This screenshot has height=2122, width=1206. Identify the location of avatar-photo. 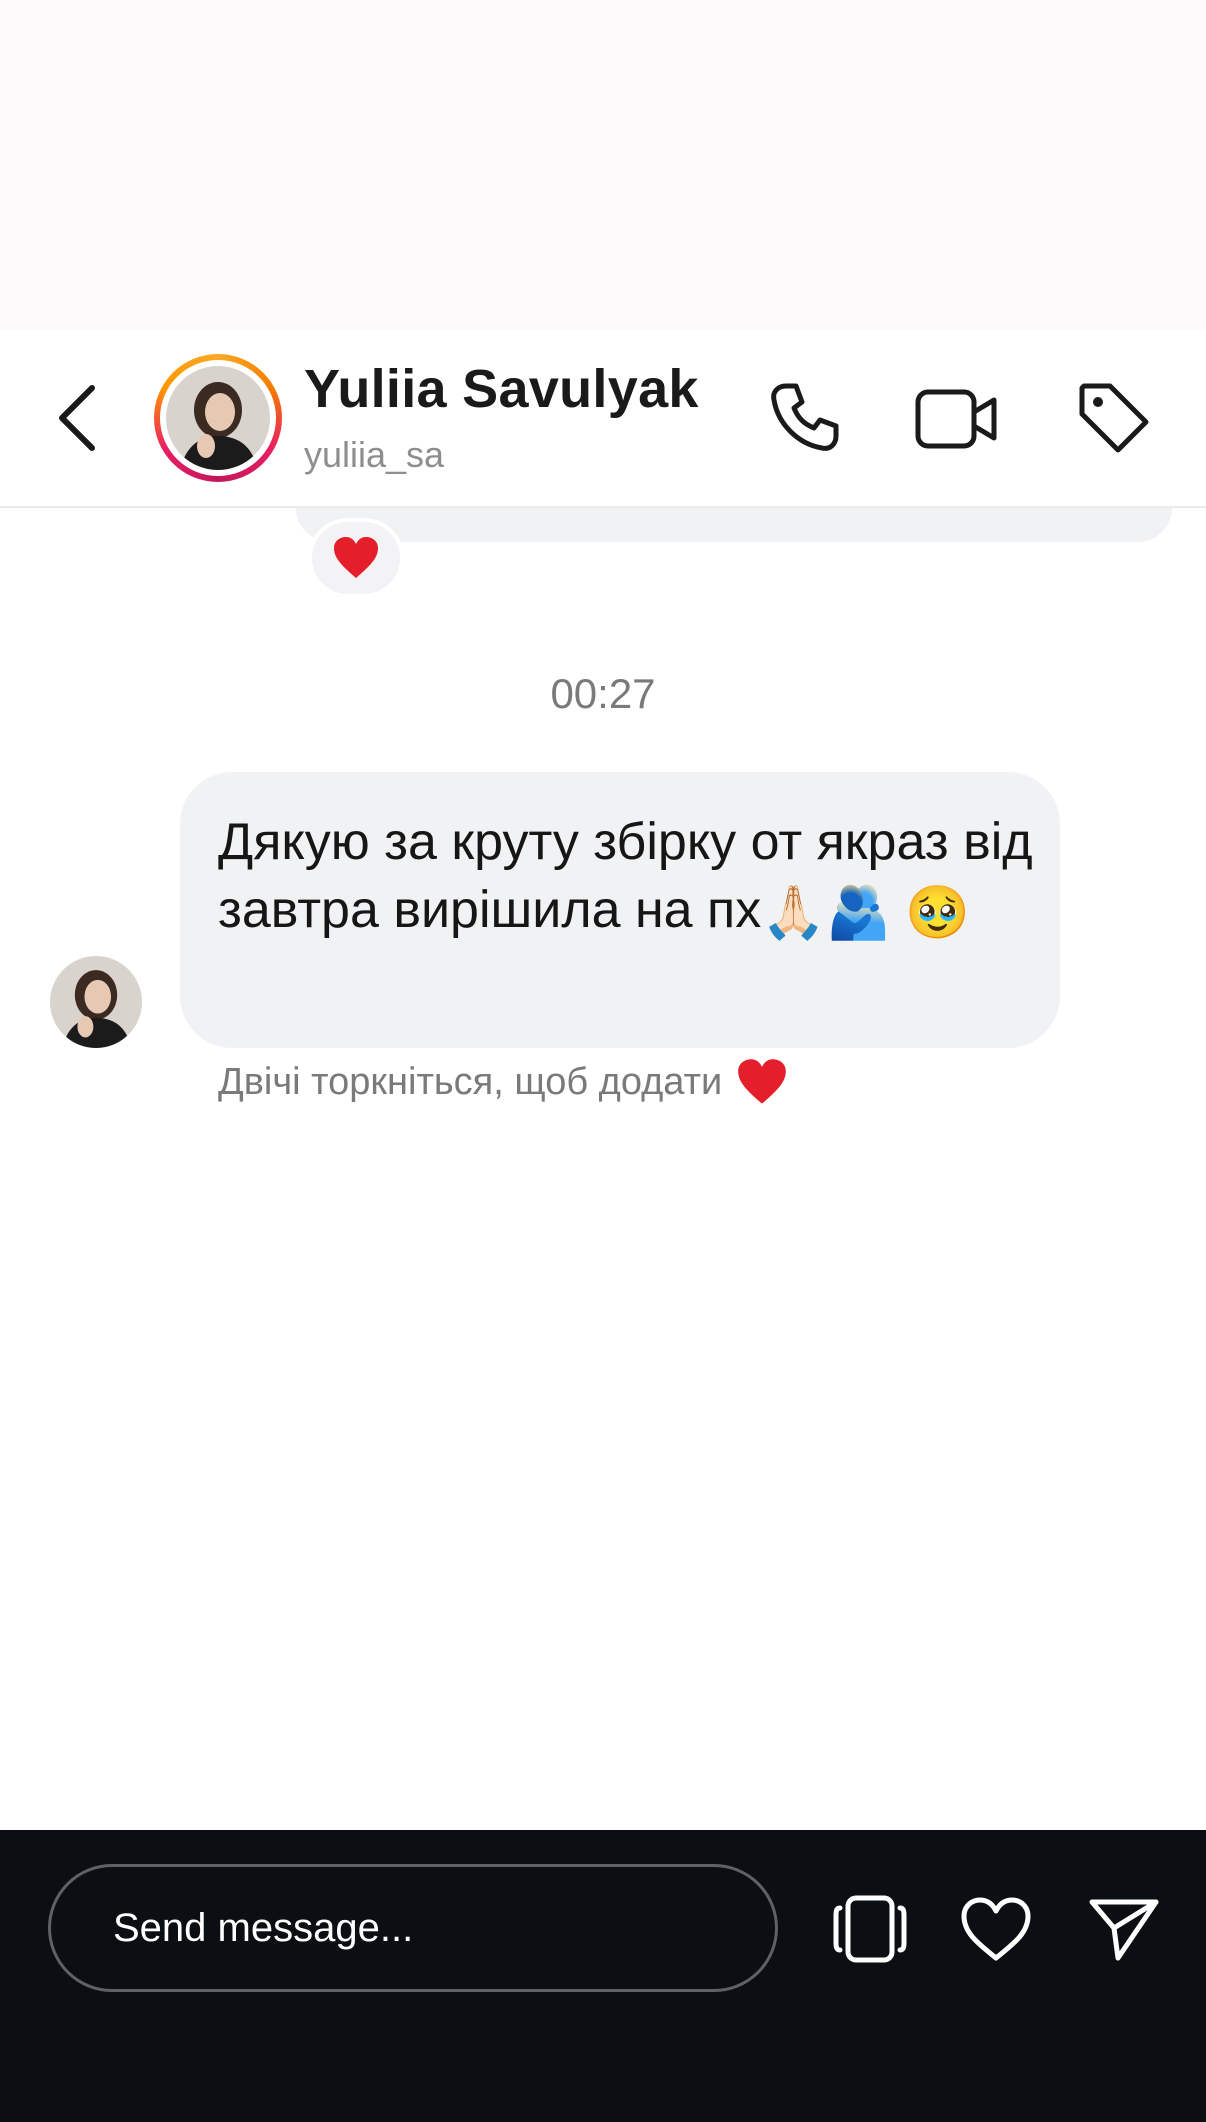
(218, 418).